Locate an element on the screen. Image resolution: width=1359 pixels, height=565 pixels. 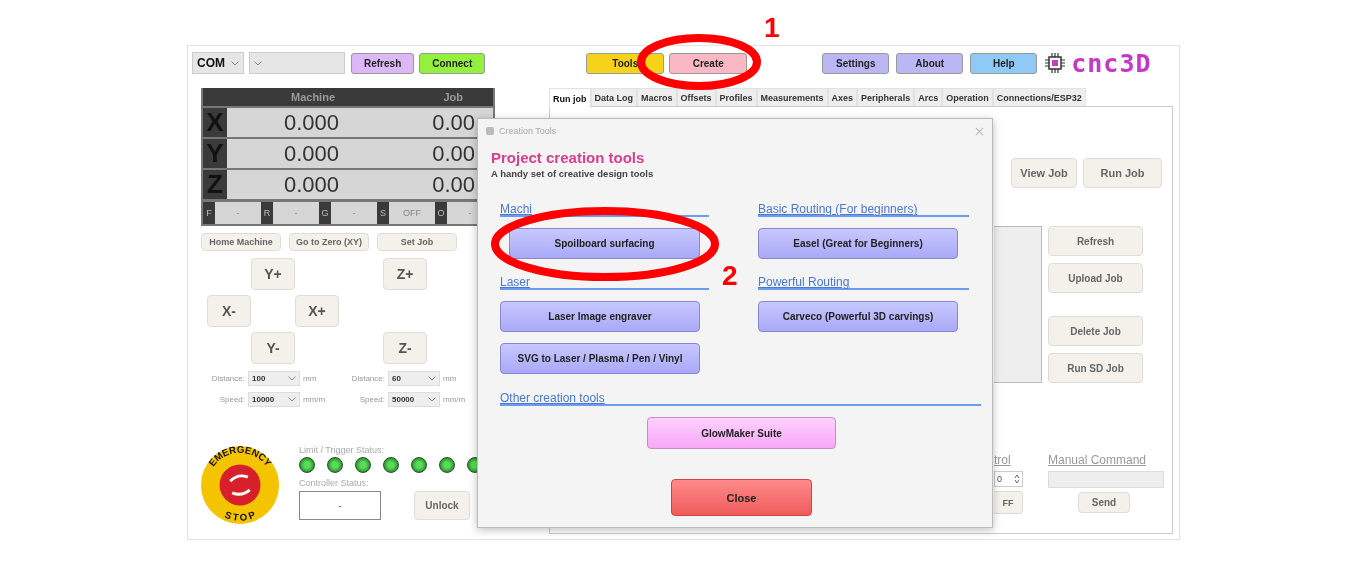
toolbar-button: Help is located at coordinates (1004, 63).